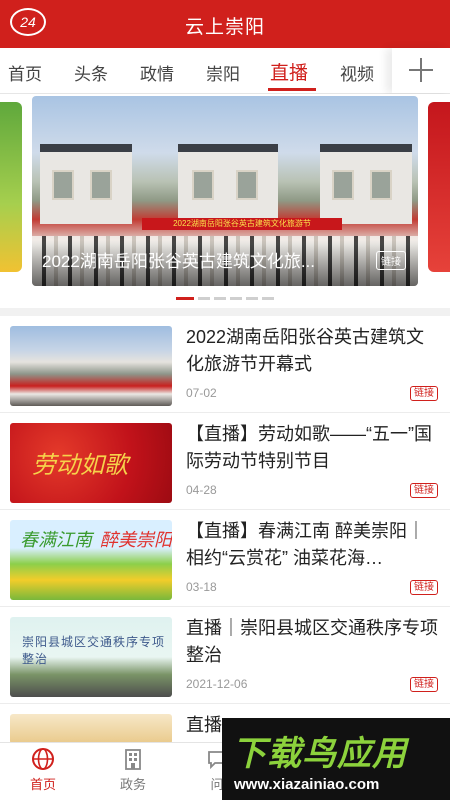  What do you see at coordinates (43, 759) in the screenshot?
I see `globe-icon` at bounding box center [43, 759].